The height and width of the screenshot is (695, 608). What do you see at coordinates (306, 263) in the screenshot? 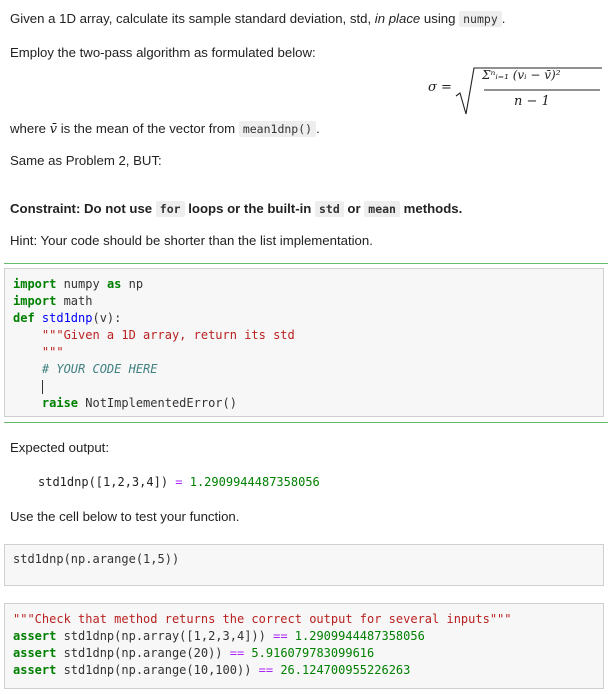
I see `cell-divider-top` at bounding box center [306, 263].